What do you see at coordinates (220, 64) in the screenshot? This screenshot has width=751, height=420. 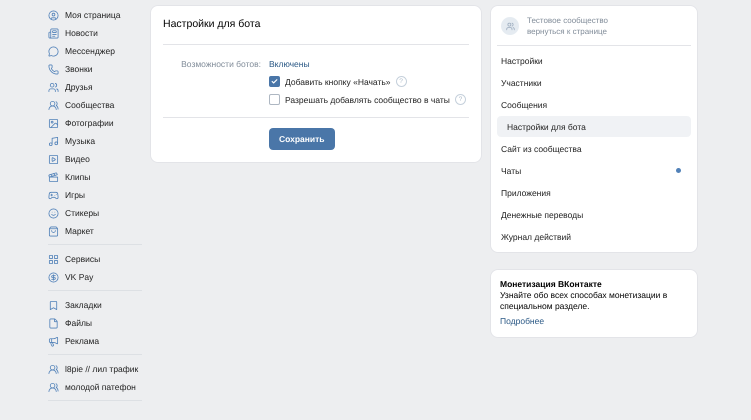 I see `field-label: Возможности ботов:` at bounding box center [220, 64].